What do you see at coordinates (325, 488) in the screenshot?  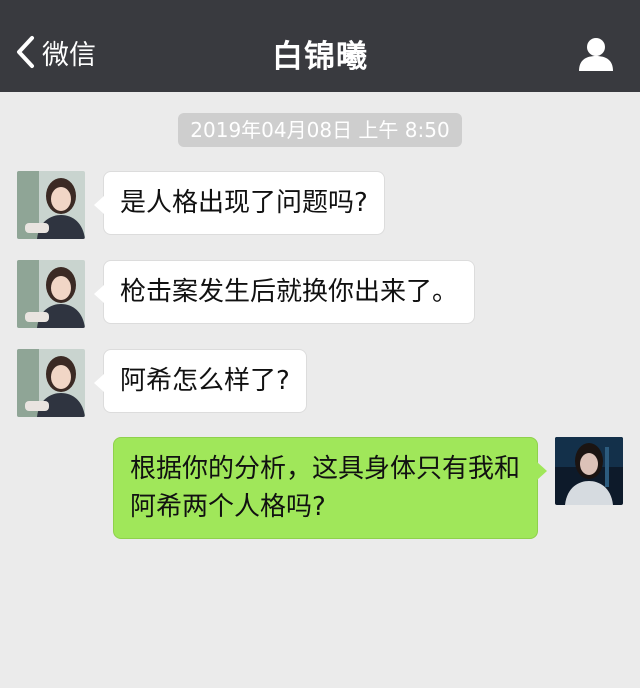 I see `message-text: 根据你的分析，这具身体只有我和阿希两个人格吗?` at bounding box center [325, 488].